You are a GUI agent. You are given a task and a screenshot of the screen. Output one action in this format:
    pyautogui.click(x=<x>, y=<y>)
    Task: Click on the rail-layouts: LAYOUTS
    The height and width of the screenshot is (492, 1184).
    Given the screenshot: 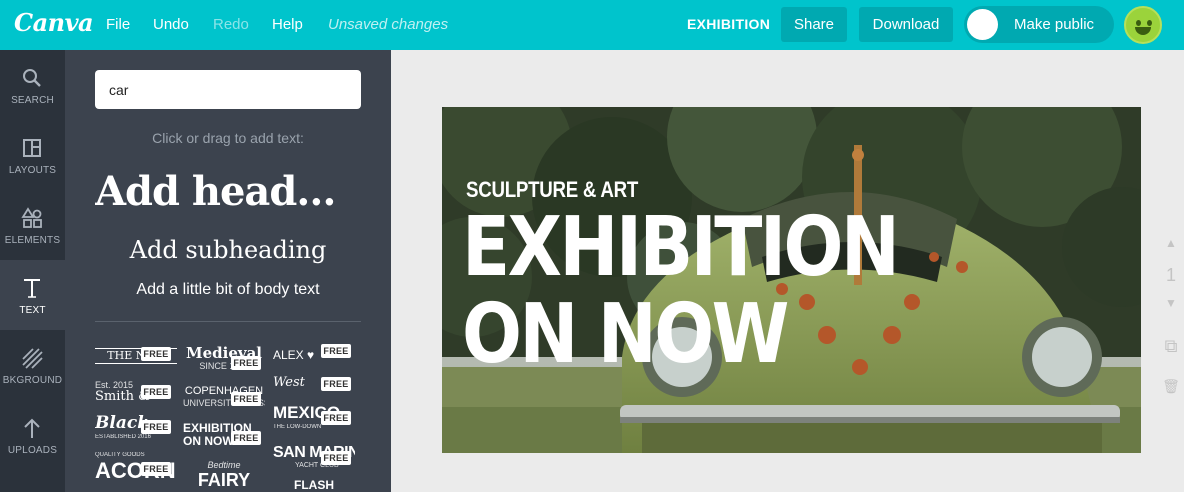 What is the action you would take?
    pyautogui.click(x=32, y=155)
    